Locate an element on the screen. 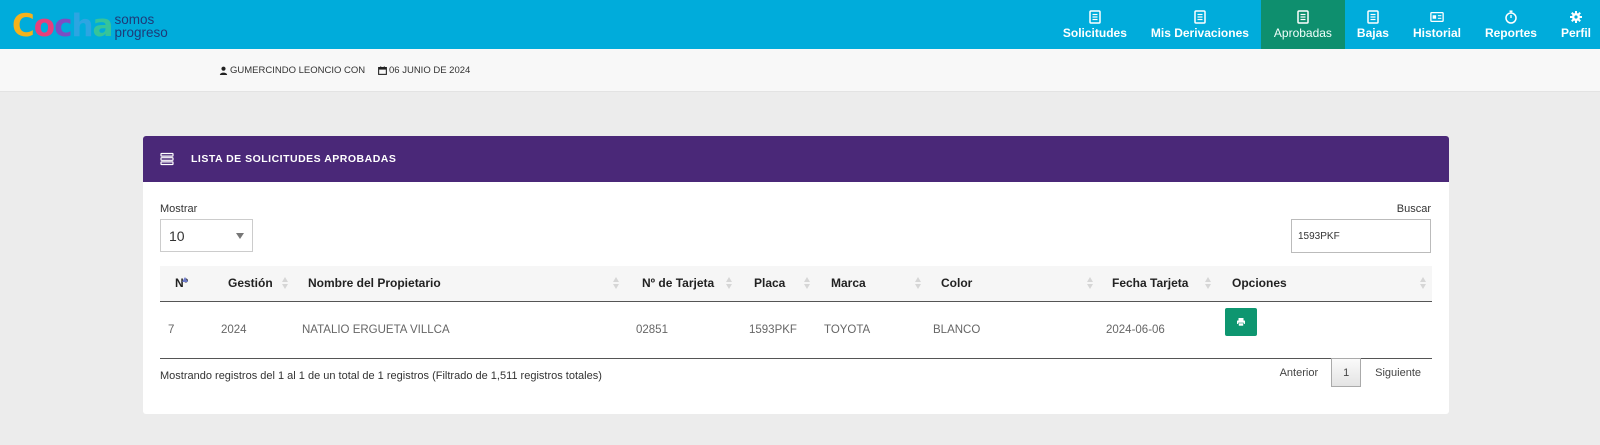 The width and height of the screenshot is (1600, 445). col-header-propietario: Nombre del Propietario is located at coordinates (459, 284).